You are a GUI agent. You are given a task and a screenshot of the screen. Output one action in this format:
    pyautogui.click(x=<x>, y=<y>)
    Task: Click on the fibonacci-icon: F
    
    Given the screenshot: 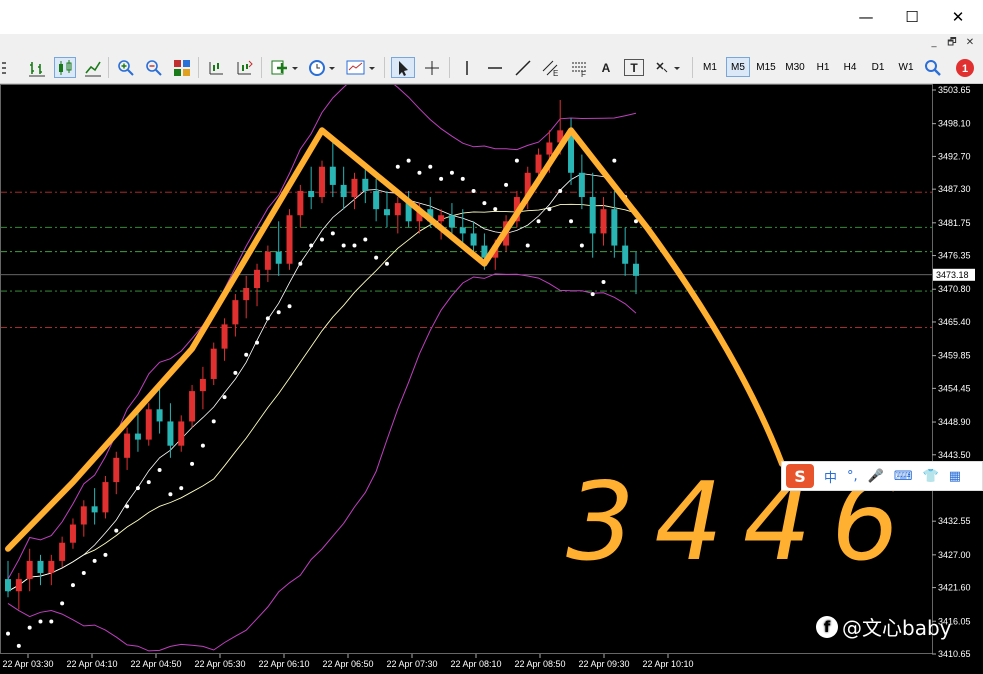 What is the action you would take?
    pyautogui.click(x=579, y=67)
    